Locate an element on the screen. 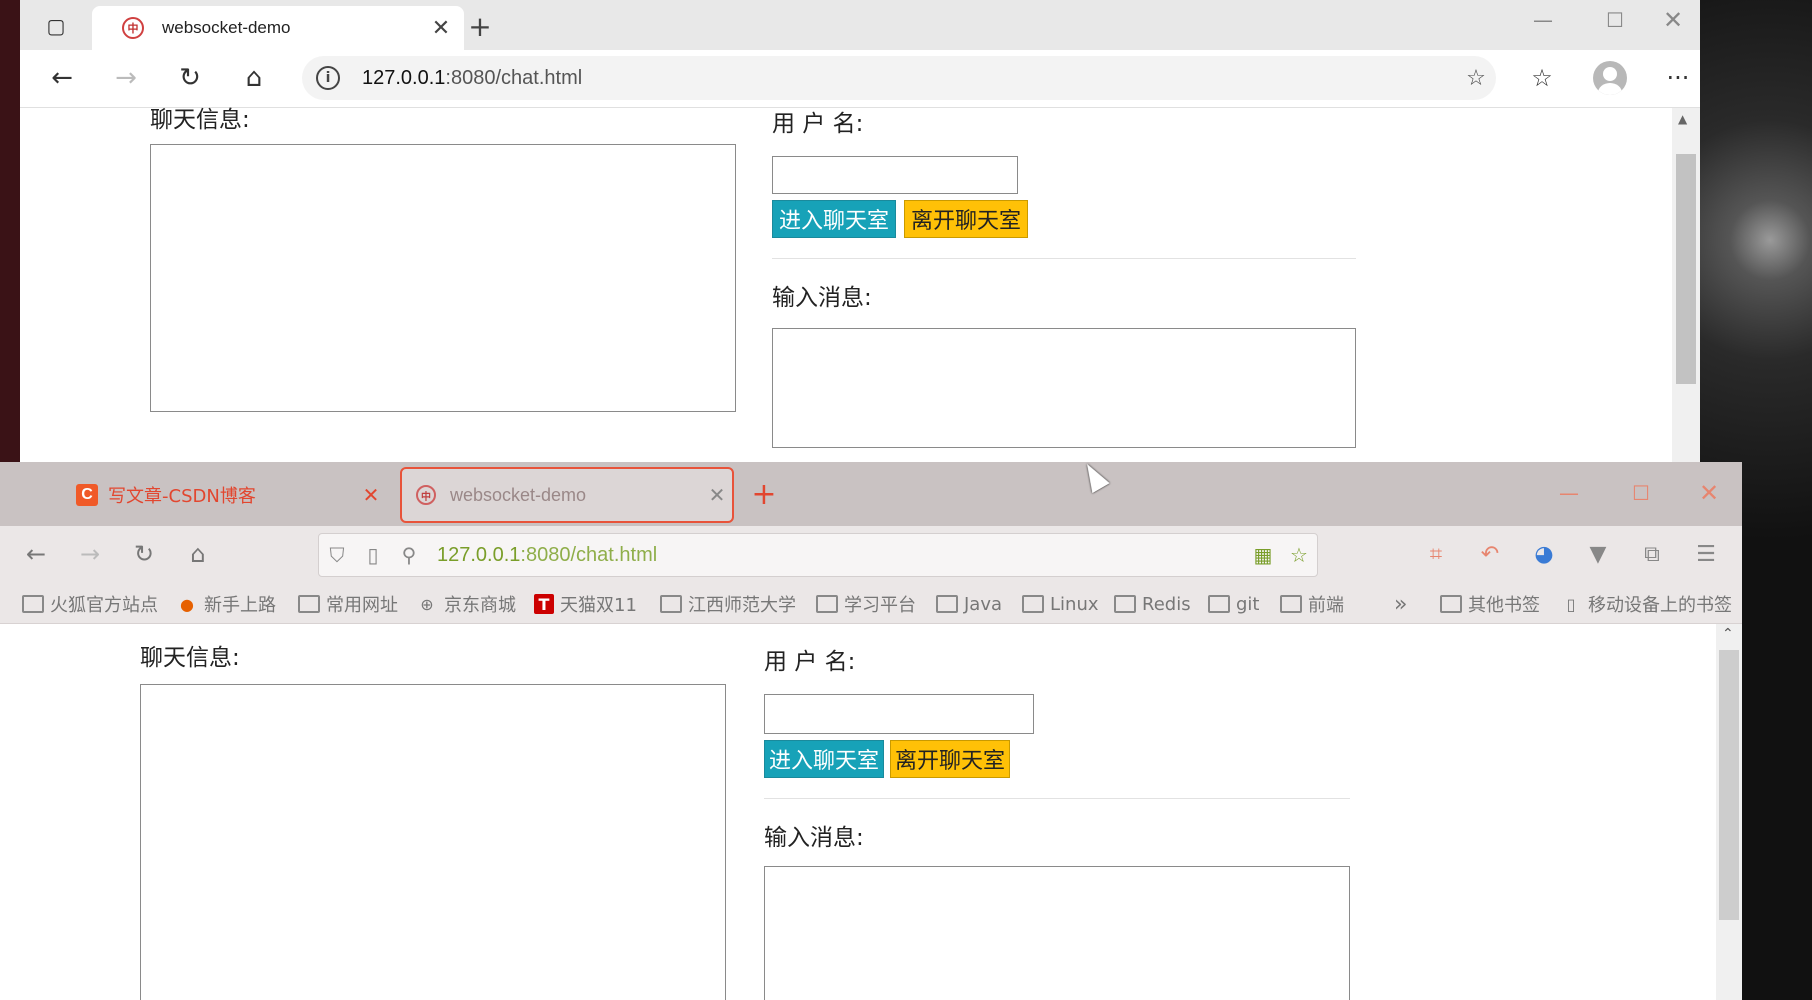 This screenshot has height=1000, width=1812. site-favicon-icon: 中 is located at coordinates (426, 495).